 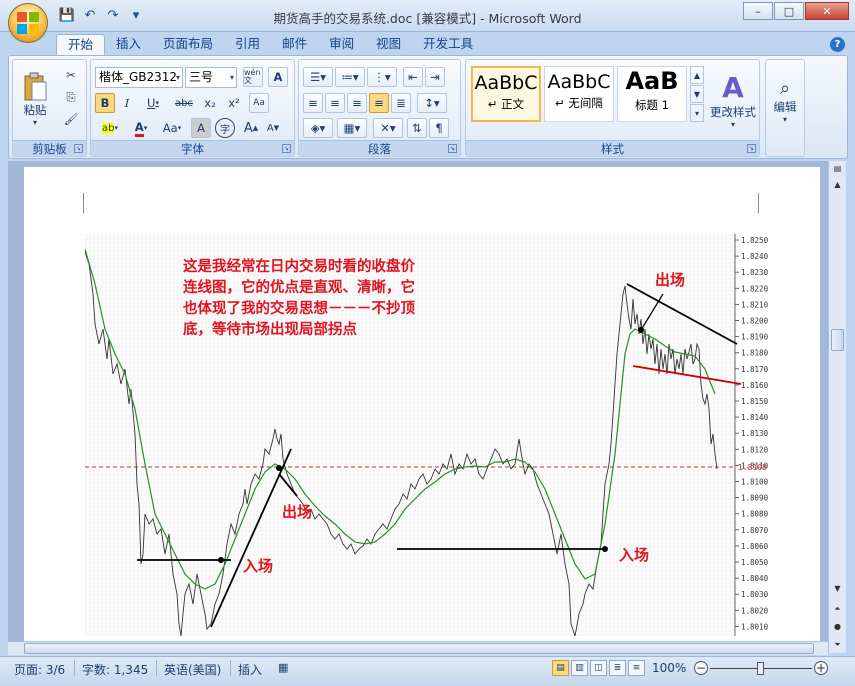 I want to click on multilevel-list-icon: ⋮▾, so click(x=382, y=77).